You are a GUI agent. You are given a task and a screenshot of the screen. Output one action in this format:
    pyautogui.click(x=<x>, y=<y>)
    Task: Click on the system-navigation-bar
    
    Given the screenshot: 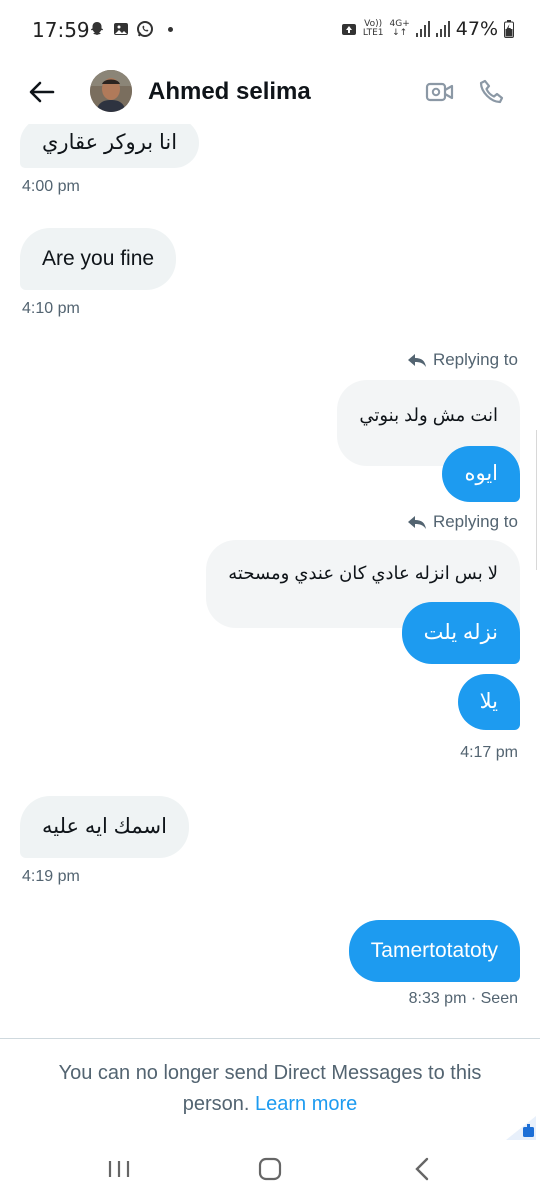 What is the action you would take?
    pyautogui.click(x=270, y=1170)
    